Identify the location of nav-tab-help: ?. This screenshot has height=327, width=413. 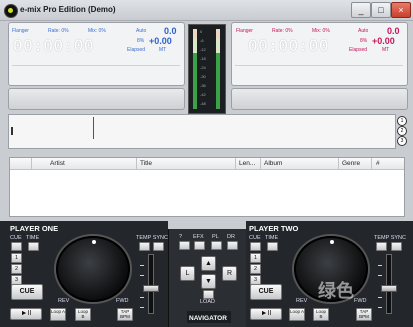
(180, 237).